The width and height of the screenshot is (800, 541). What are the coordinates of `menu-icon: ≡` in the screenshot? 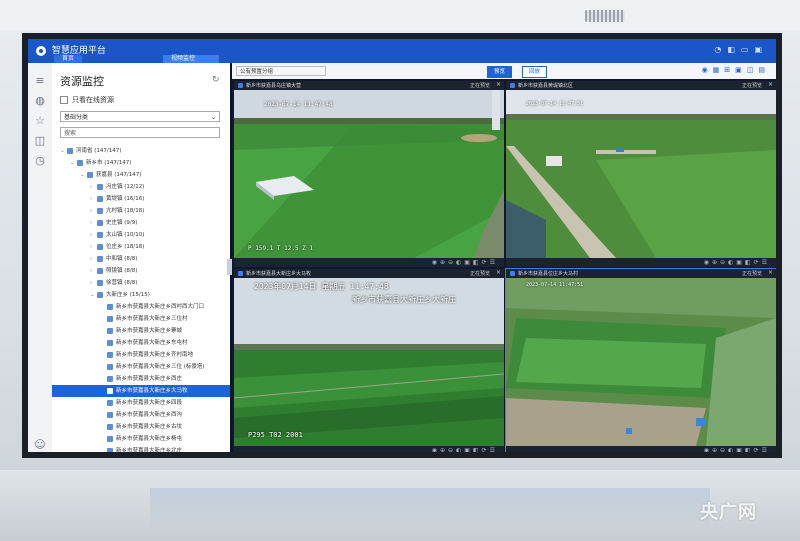 It's located at (40, 81).